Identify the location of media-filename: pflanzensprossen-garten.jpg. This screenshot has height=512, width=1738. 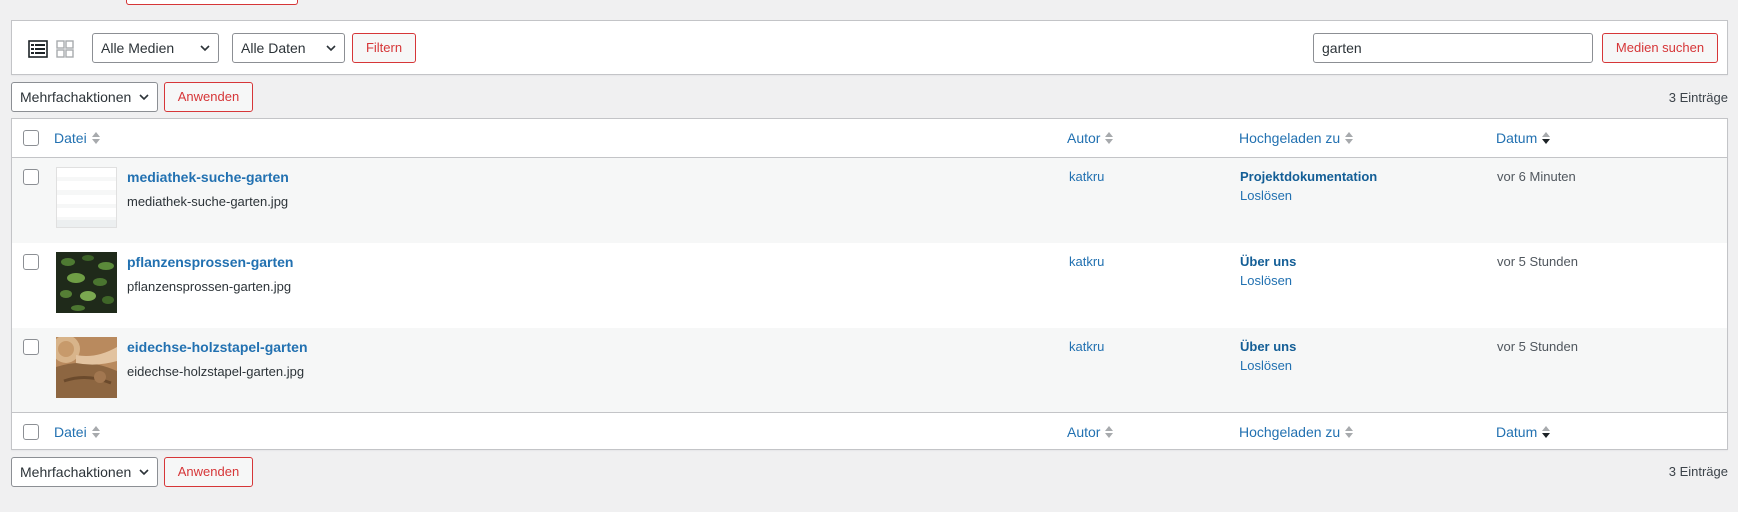
(209, 286).